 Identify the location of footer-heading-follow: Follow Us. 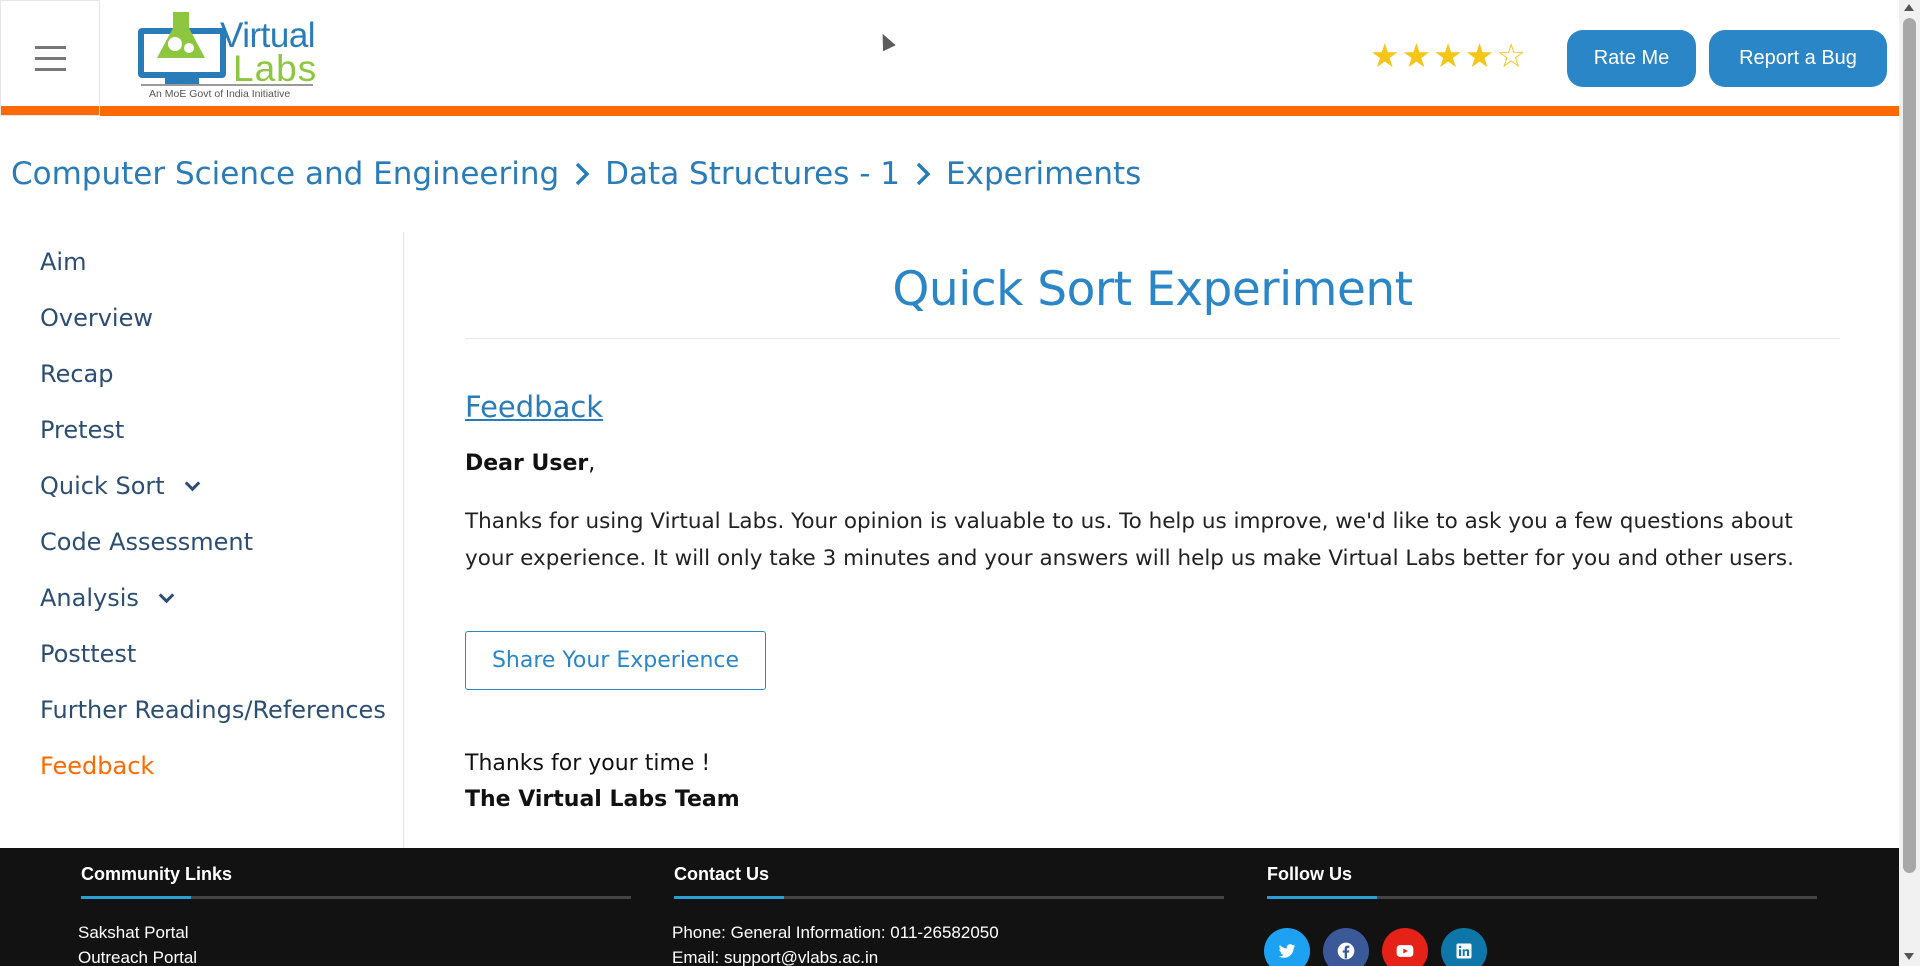
(1309, 874).